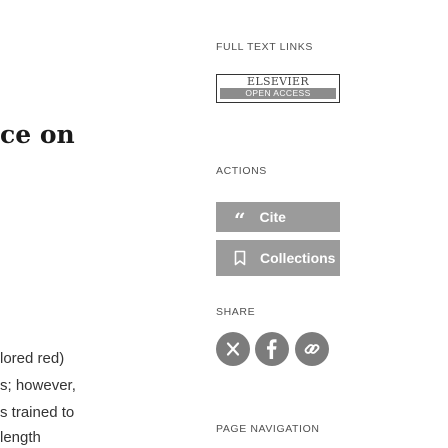  I want to click on elsevier-open-access-link: ELSEVIER OPEN ACCESS, so click(278, 88).